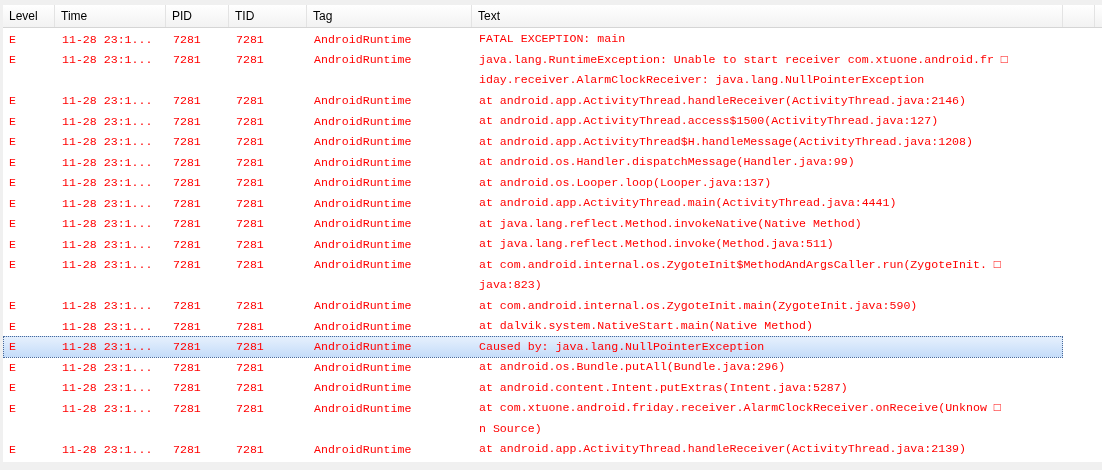  What do you see at coordinates (663, 387) in the screenshot?
I see `log-message: at android.content.Intent.putExtras(Intent.java:5287)` at bounding box center [663, 387].